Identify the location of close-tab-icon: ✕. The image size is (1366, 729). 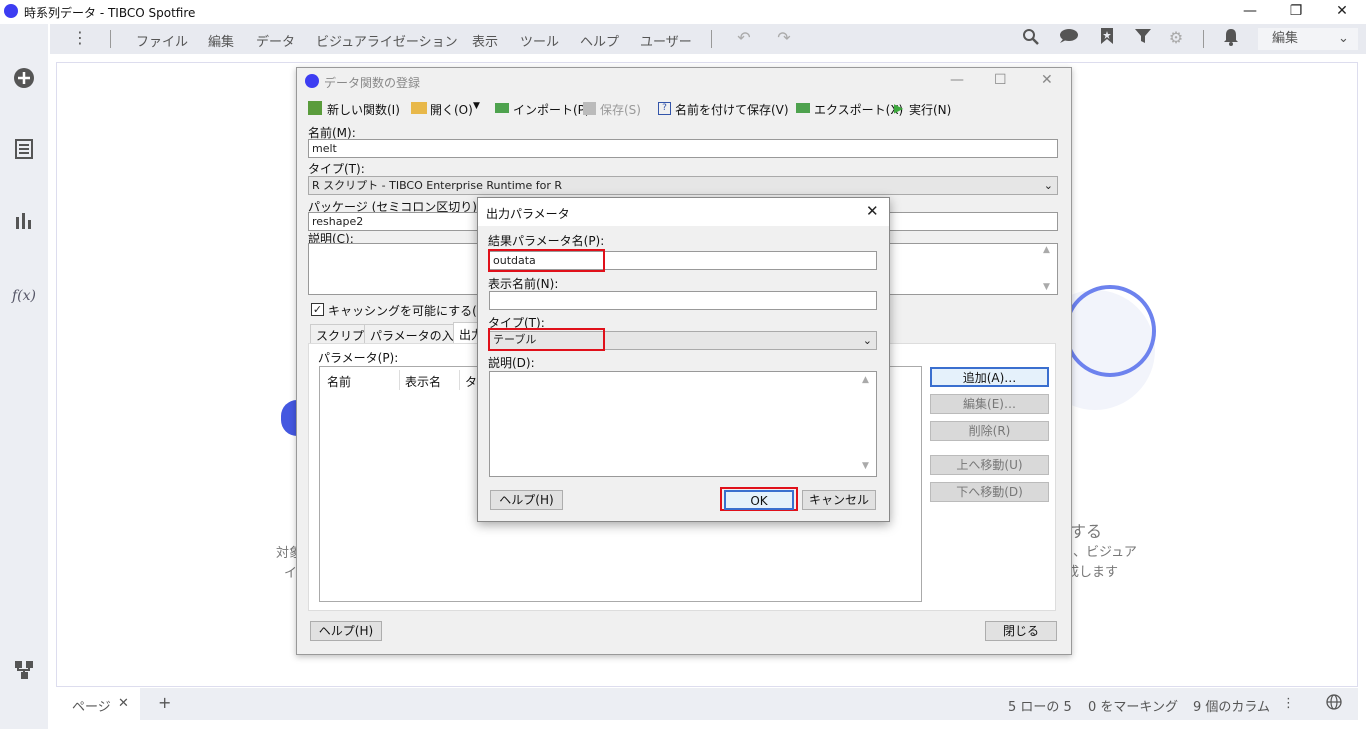
(123, 703).